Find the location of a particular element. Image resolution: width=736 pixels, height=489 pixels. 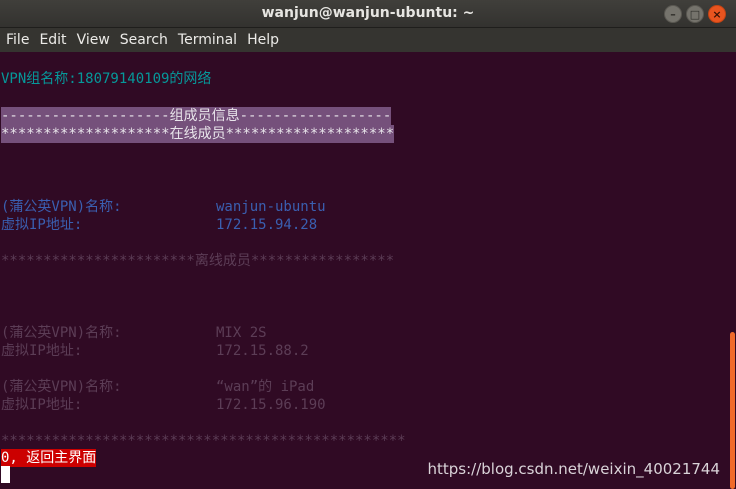

menu-terminal: Terminal is located at coordinates (207, 40).